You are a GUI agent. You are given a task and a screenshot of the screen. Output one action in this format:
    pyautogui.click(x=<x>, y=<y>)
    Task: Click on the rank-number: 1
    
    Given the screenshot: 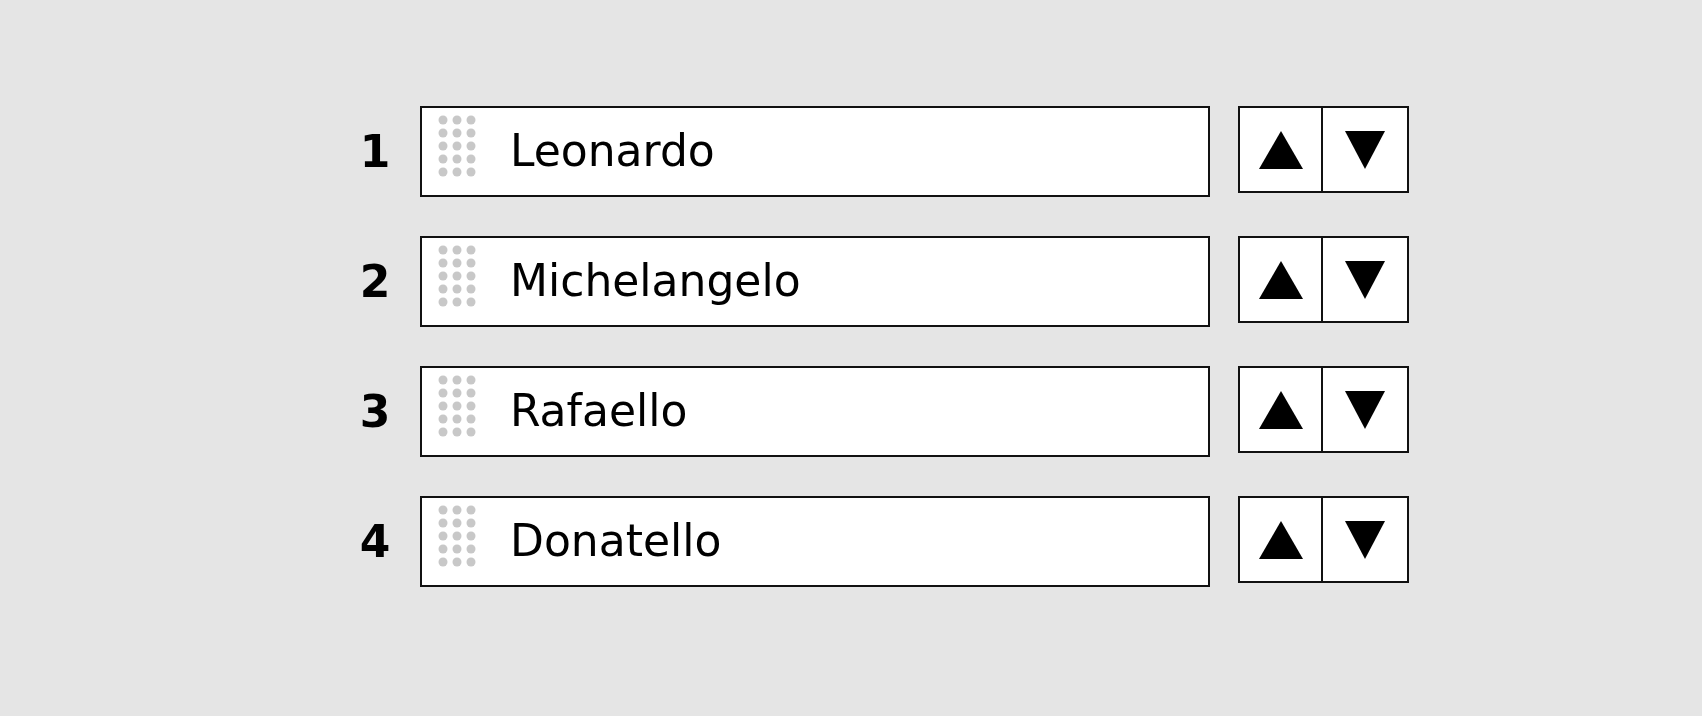 What is the action you would take?
    pyautogui.click(x=375, y=152)
    